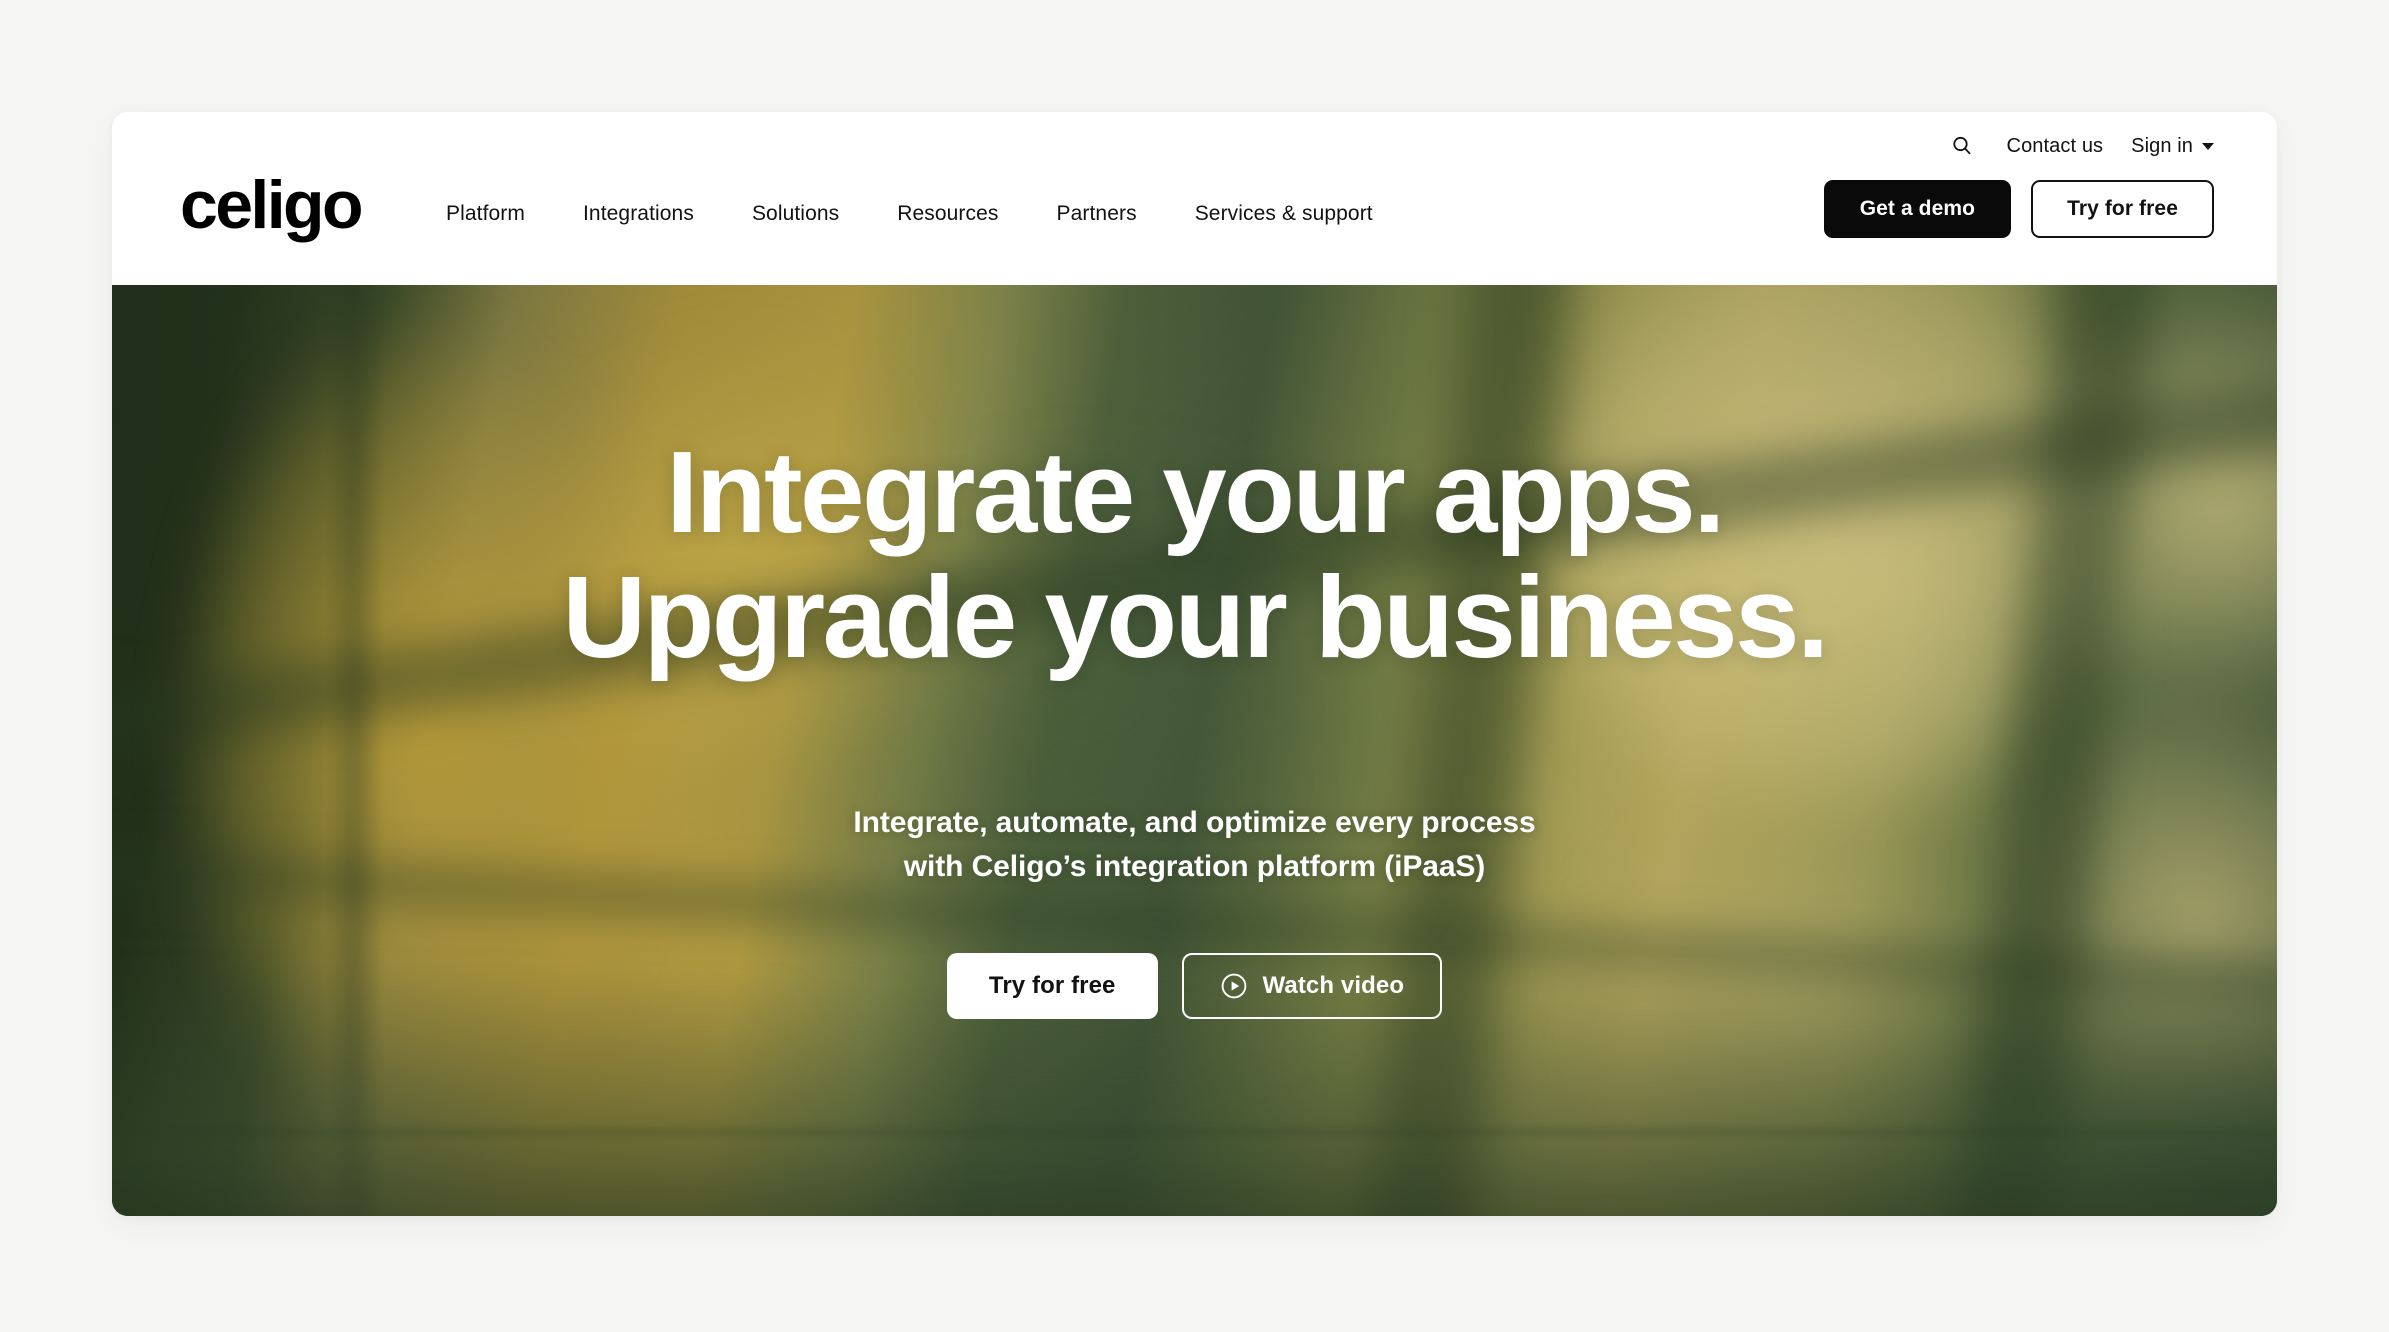 Image resolution: width=2389 pixels, height=1332 pixels. What do you see at coordinates (947, 214) in the screenshot?
I see `nav-item-resources: Resources` at bounding box center [947, 214].